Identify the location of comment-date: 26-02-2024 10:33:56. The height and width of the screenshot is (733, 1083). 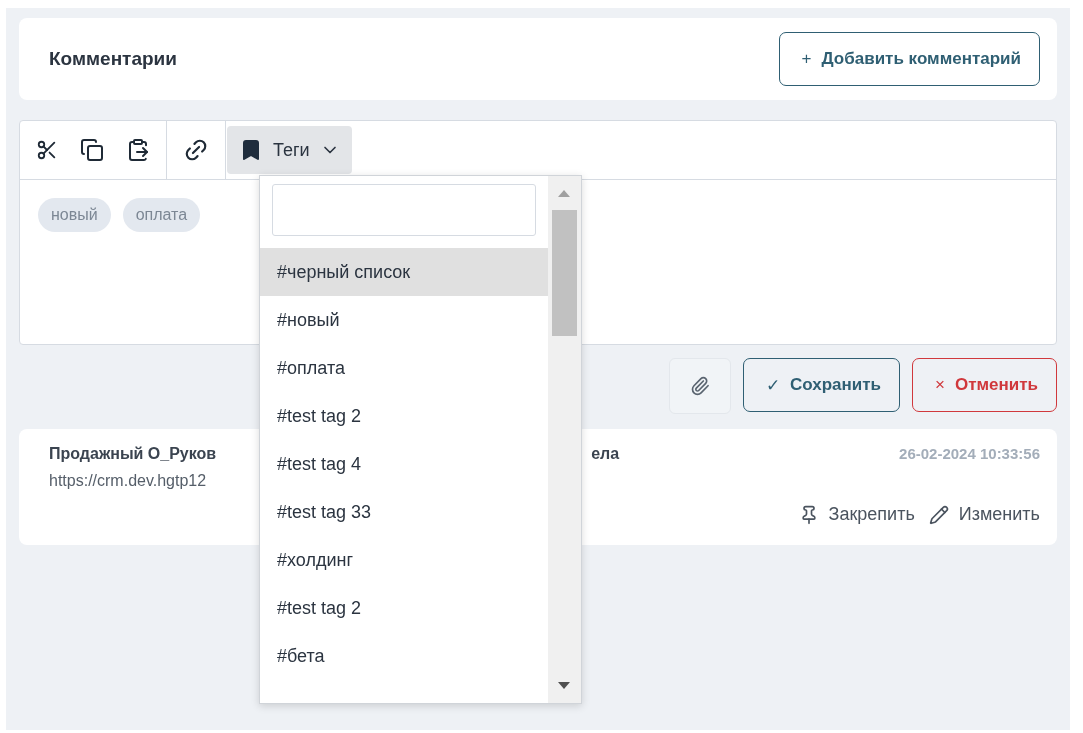
(969, 454).